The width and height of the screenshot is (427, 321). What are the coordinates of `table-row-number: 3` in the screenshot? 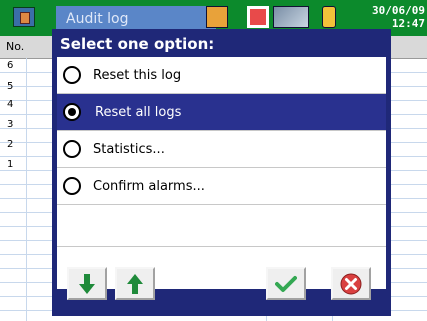 It's located at (17, 125).